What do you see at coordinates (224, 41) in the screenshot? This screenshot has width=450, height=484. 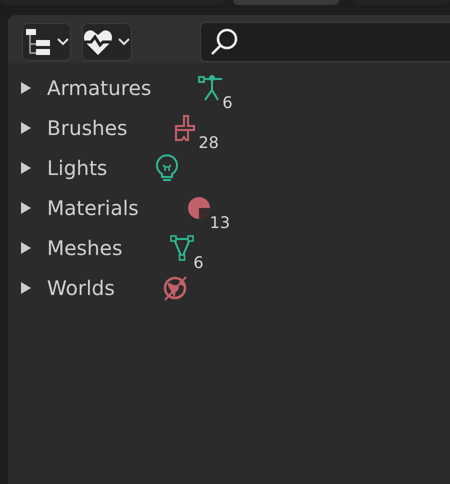 I see `search-icon` at bounding box center [224, 41].